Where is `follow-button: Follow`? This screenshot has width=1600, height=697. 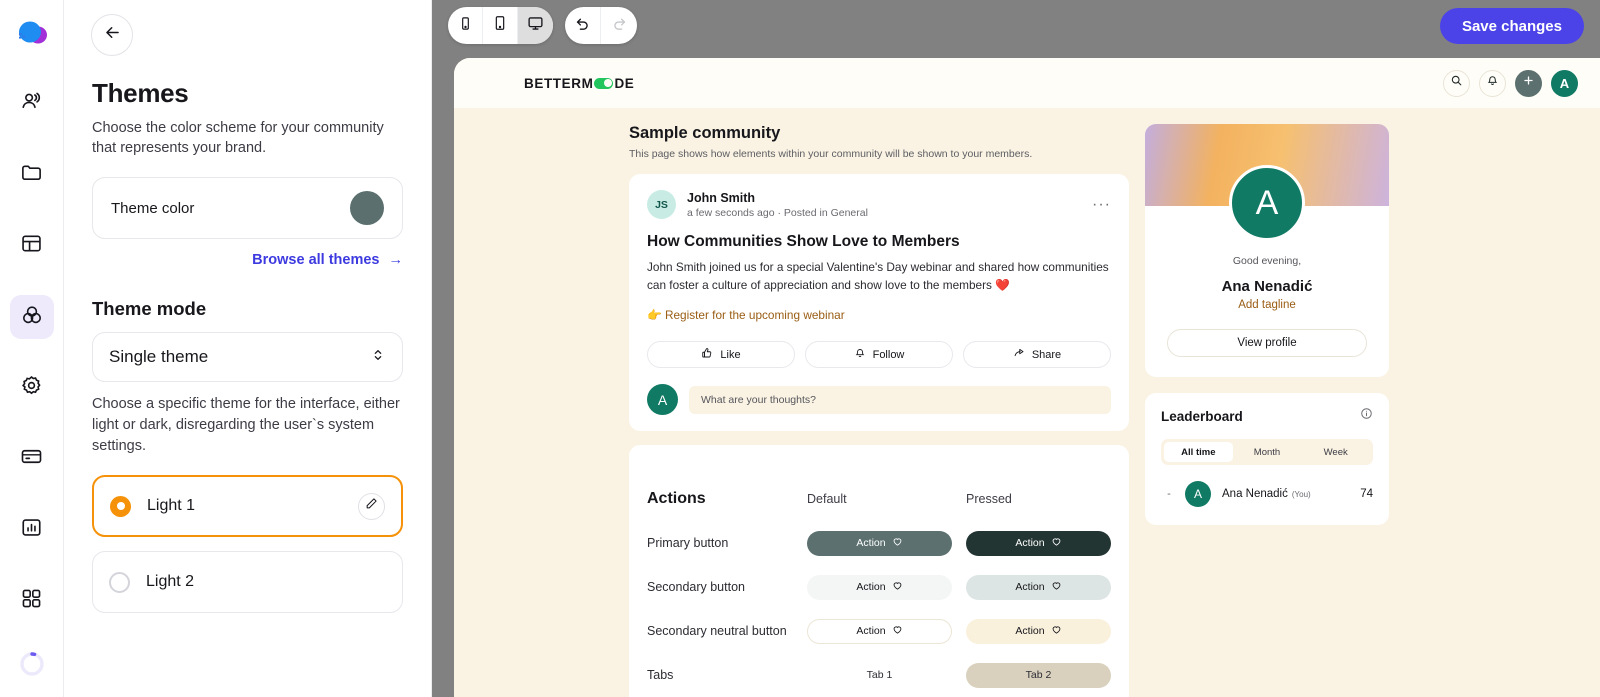 follow-button: Follow is located at coordinates (879, 354).